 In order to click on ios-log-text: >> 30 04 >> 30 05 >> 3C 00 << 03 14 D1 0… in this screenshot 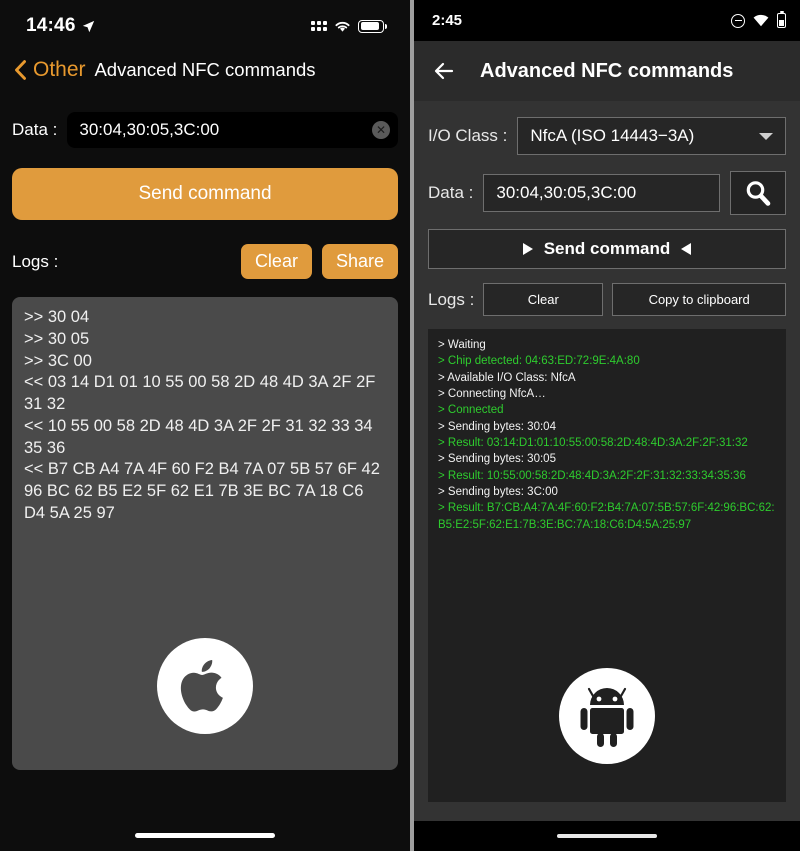, I will do `click(202, 415)`.